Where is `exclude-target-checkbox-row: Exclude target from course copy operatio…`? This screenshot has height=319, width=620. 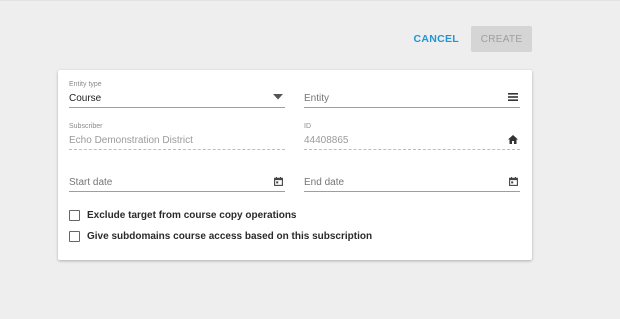
exclude-target-checkbox-row: Exclude target from course copy operatio… is located at coordinates (183, 215).